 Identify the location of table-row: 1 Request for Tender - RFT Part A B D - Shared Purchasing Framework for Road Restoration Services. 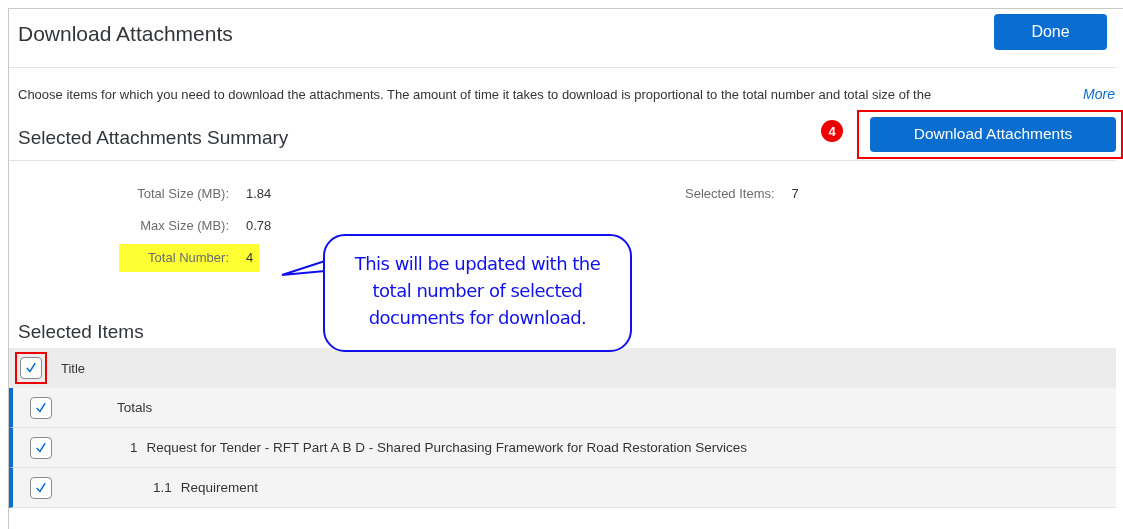
(562, 448).